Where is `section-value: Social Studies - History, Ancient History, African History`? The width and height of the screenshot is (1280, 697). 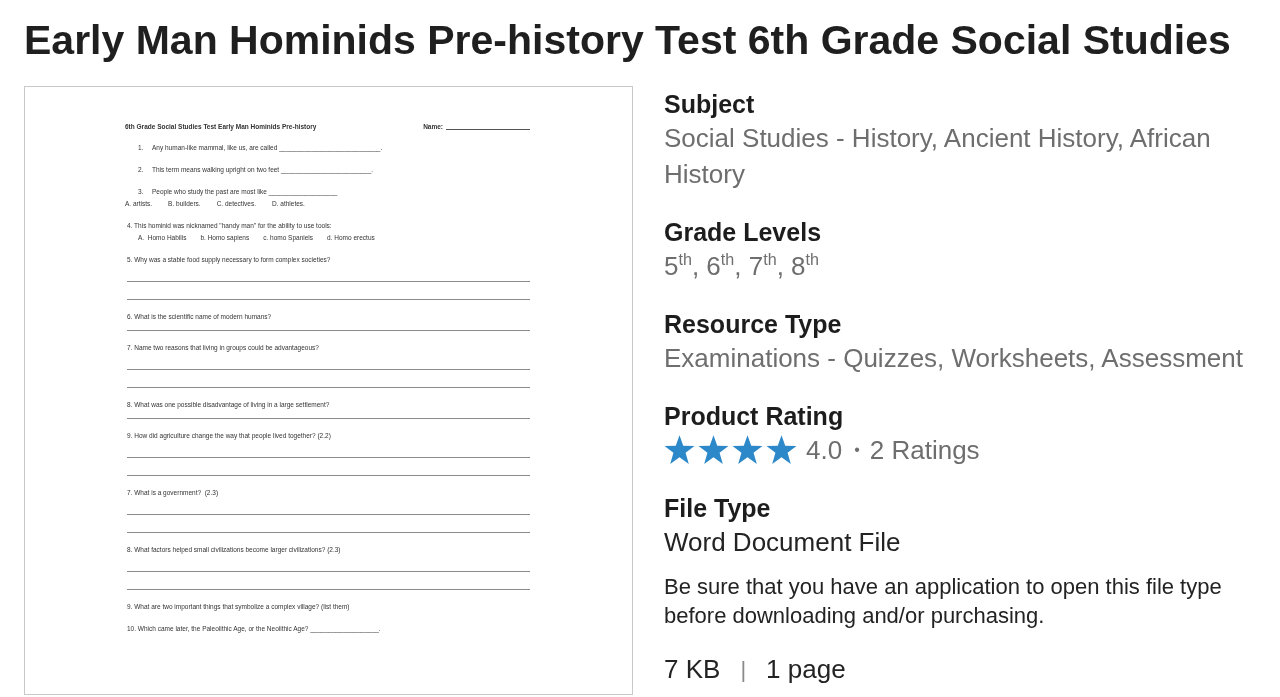
section-value: Social Studies - History, Ancient History, African History is located at coordinates (938, 156).